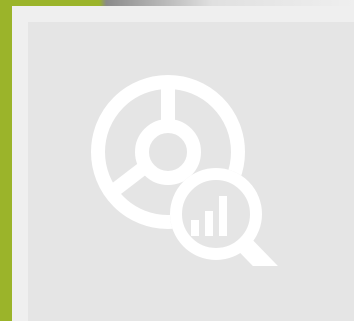 This screenshot has height=321, width=354. Describe the element at coordinates (6, 160) in the screenshot. I see `accent-bar` at that location.